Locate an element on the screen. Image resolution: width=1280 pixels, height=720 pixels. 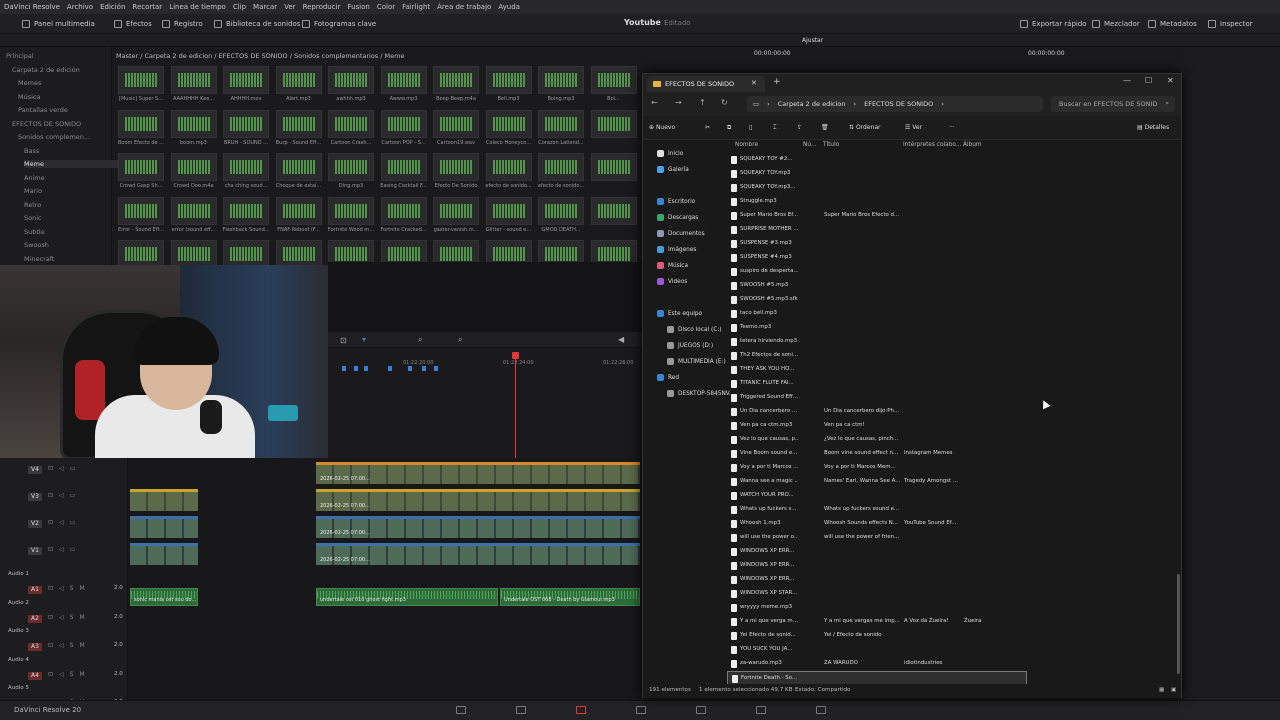
menu-item: Archivo is located at coordinates (80, 7).